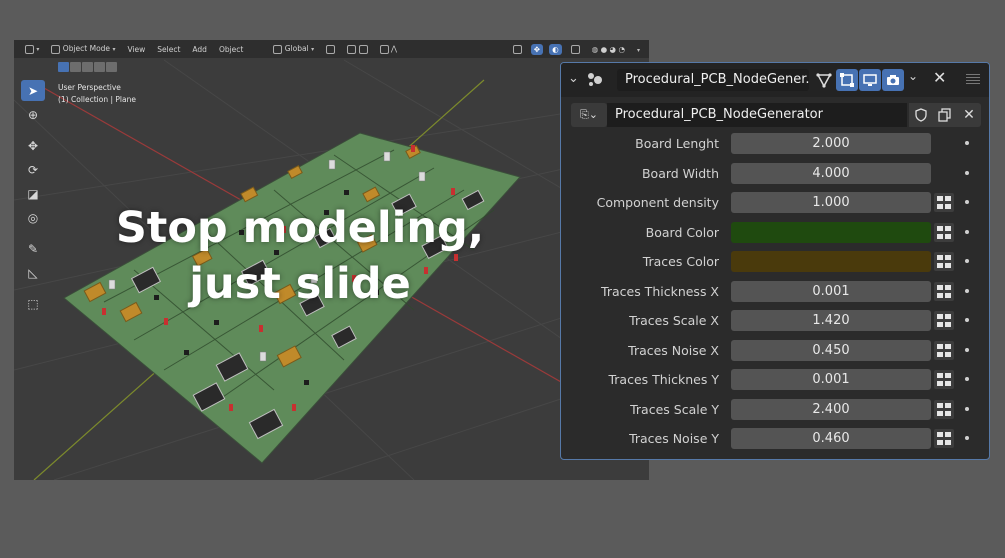 This screenshot has height=558, width=1005. Describe the element at coordinates (33, 90) in the screenshot. I see `select-box-tool: ➤` at that location.